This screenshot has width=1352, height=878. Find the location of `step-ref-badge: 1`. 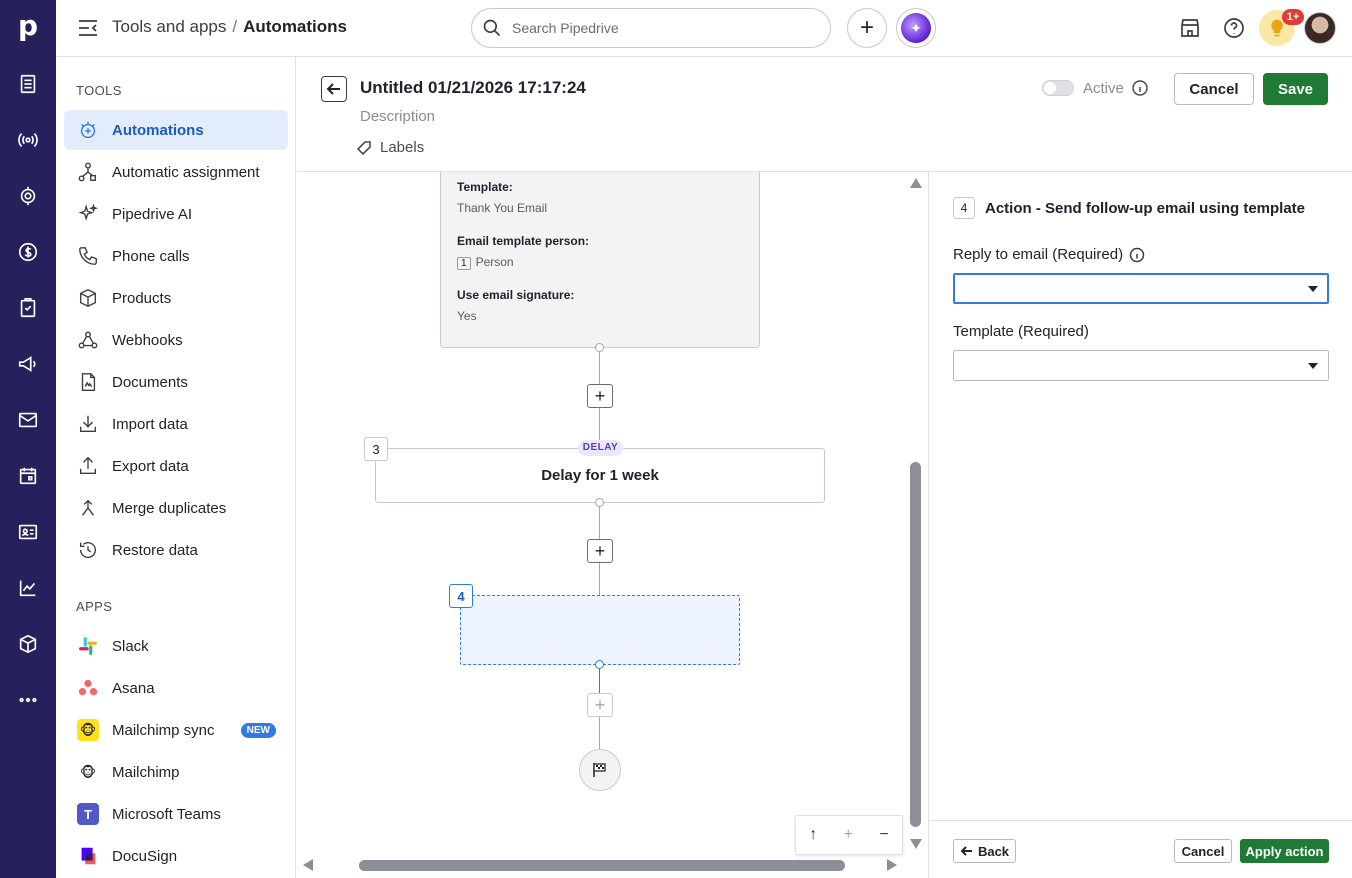

step-ref-badge: 1 is located at coordinates (464, 263).